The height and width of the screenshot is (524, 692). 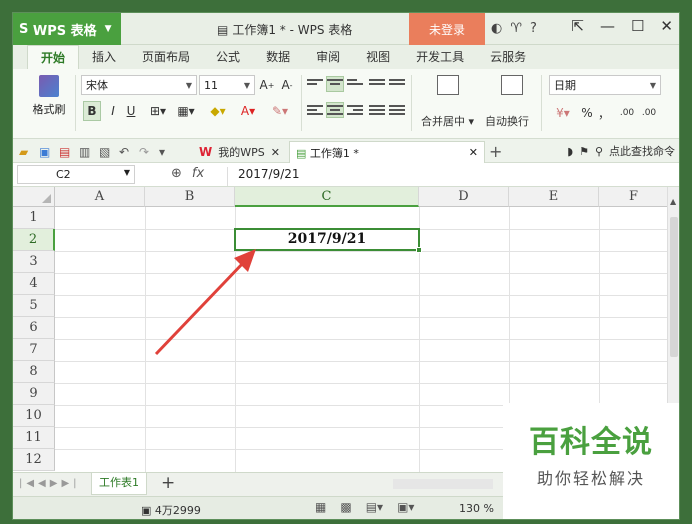 What do you see at coordinates (405, 507) in the screenshot?
I see `reading-view-icon: ▣▾` at bounding box center [405, 507].